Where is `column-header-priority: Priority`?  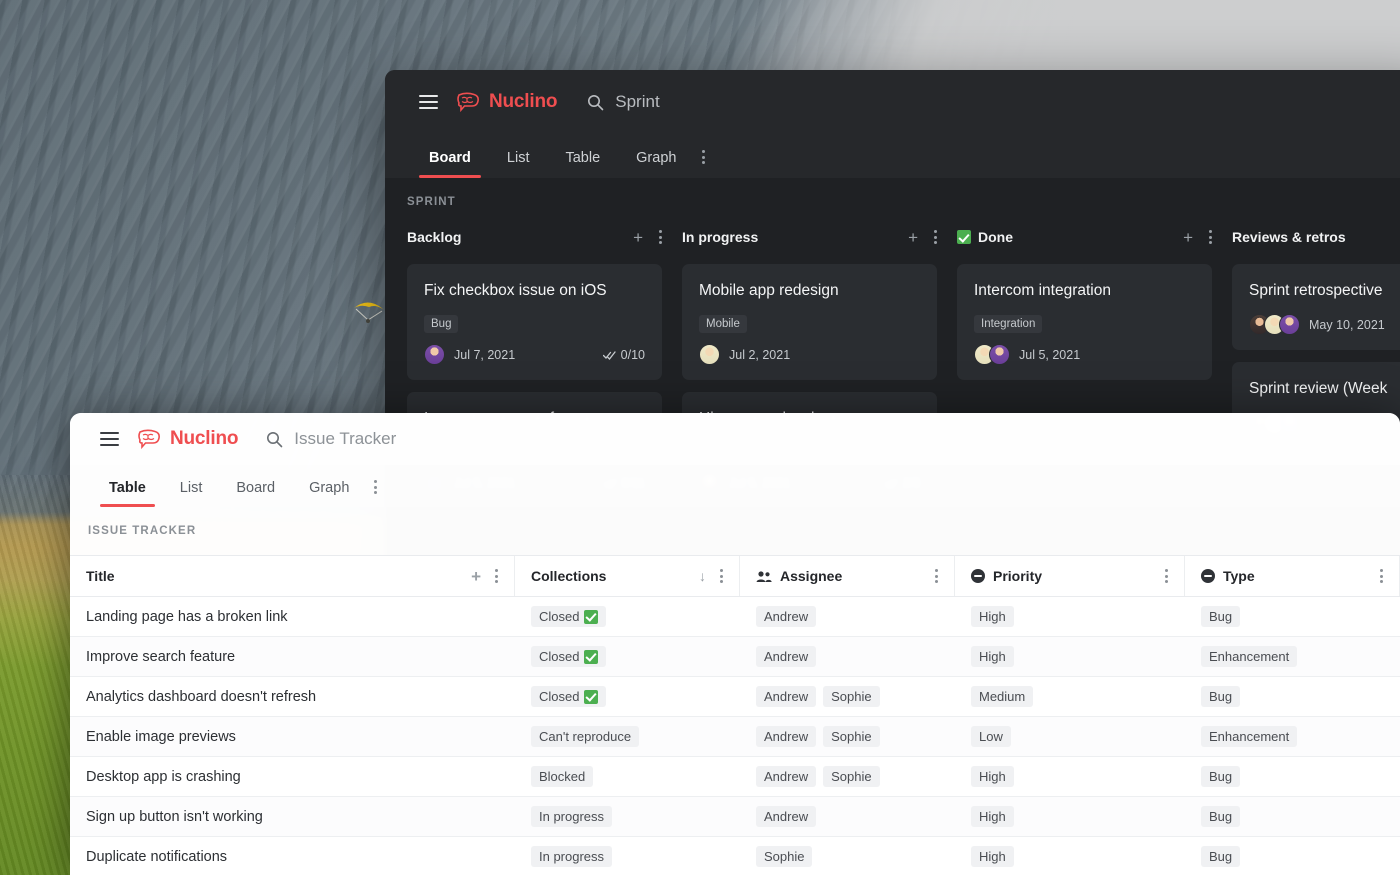 column-header-priority: Priority is located at coordinates (1070, 576).